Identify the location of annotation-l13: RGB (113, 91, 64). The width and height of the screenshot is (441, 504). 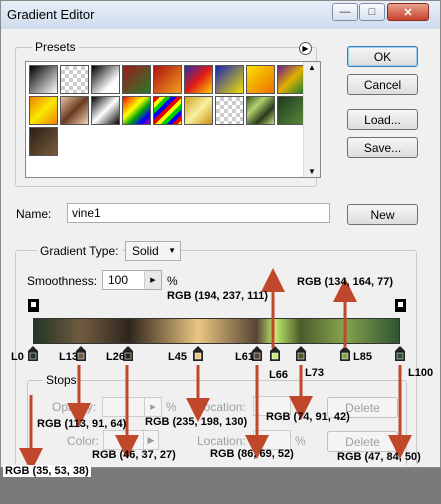
(82, 424).